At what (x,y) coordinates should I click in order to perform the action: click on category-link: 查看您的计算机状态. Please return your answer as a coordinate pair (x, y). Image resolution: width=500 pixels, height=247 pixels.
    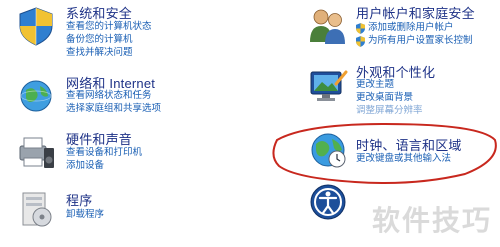
    Looking at the image, I should click on (109, 27).